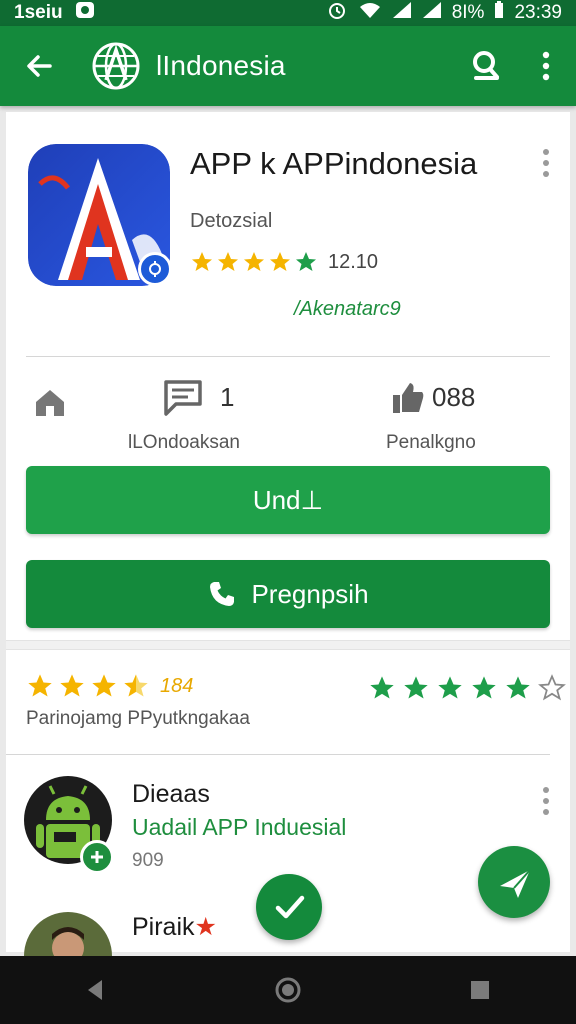  Describe the element at coordinates (552, 688) in the screenshot. I see `star-outline-icon` at that location.